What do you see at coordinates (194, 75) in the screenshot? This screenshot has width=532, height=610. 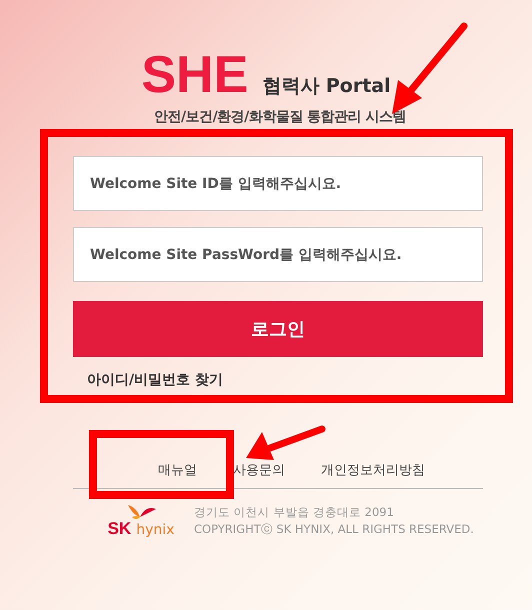 I see `logo-text: SHE` at bounding box center [194, 75].